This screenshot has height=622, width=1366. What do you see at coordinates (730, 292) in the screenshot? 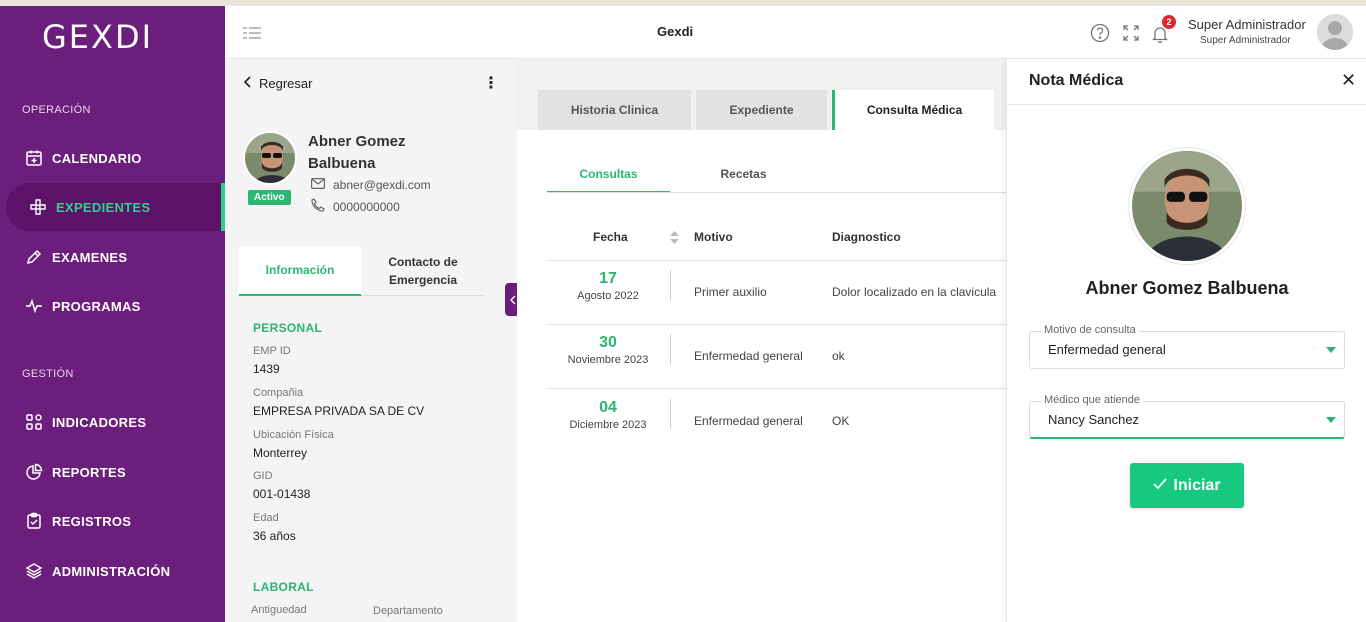
I see `row-motivo: Primer auxilio` at bounding box center [730, 292].